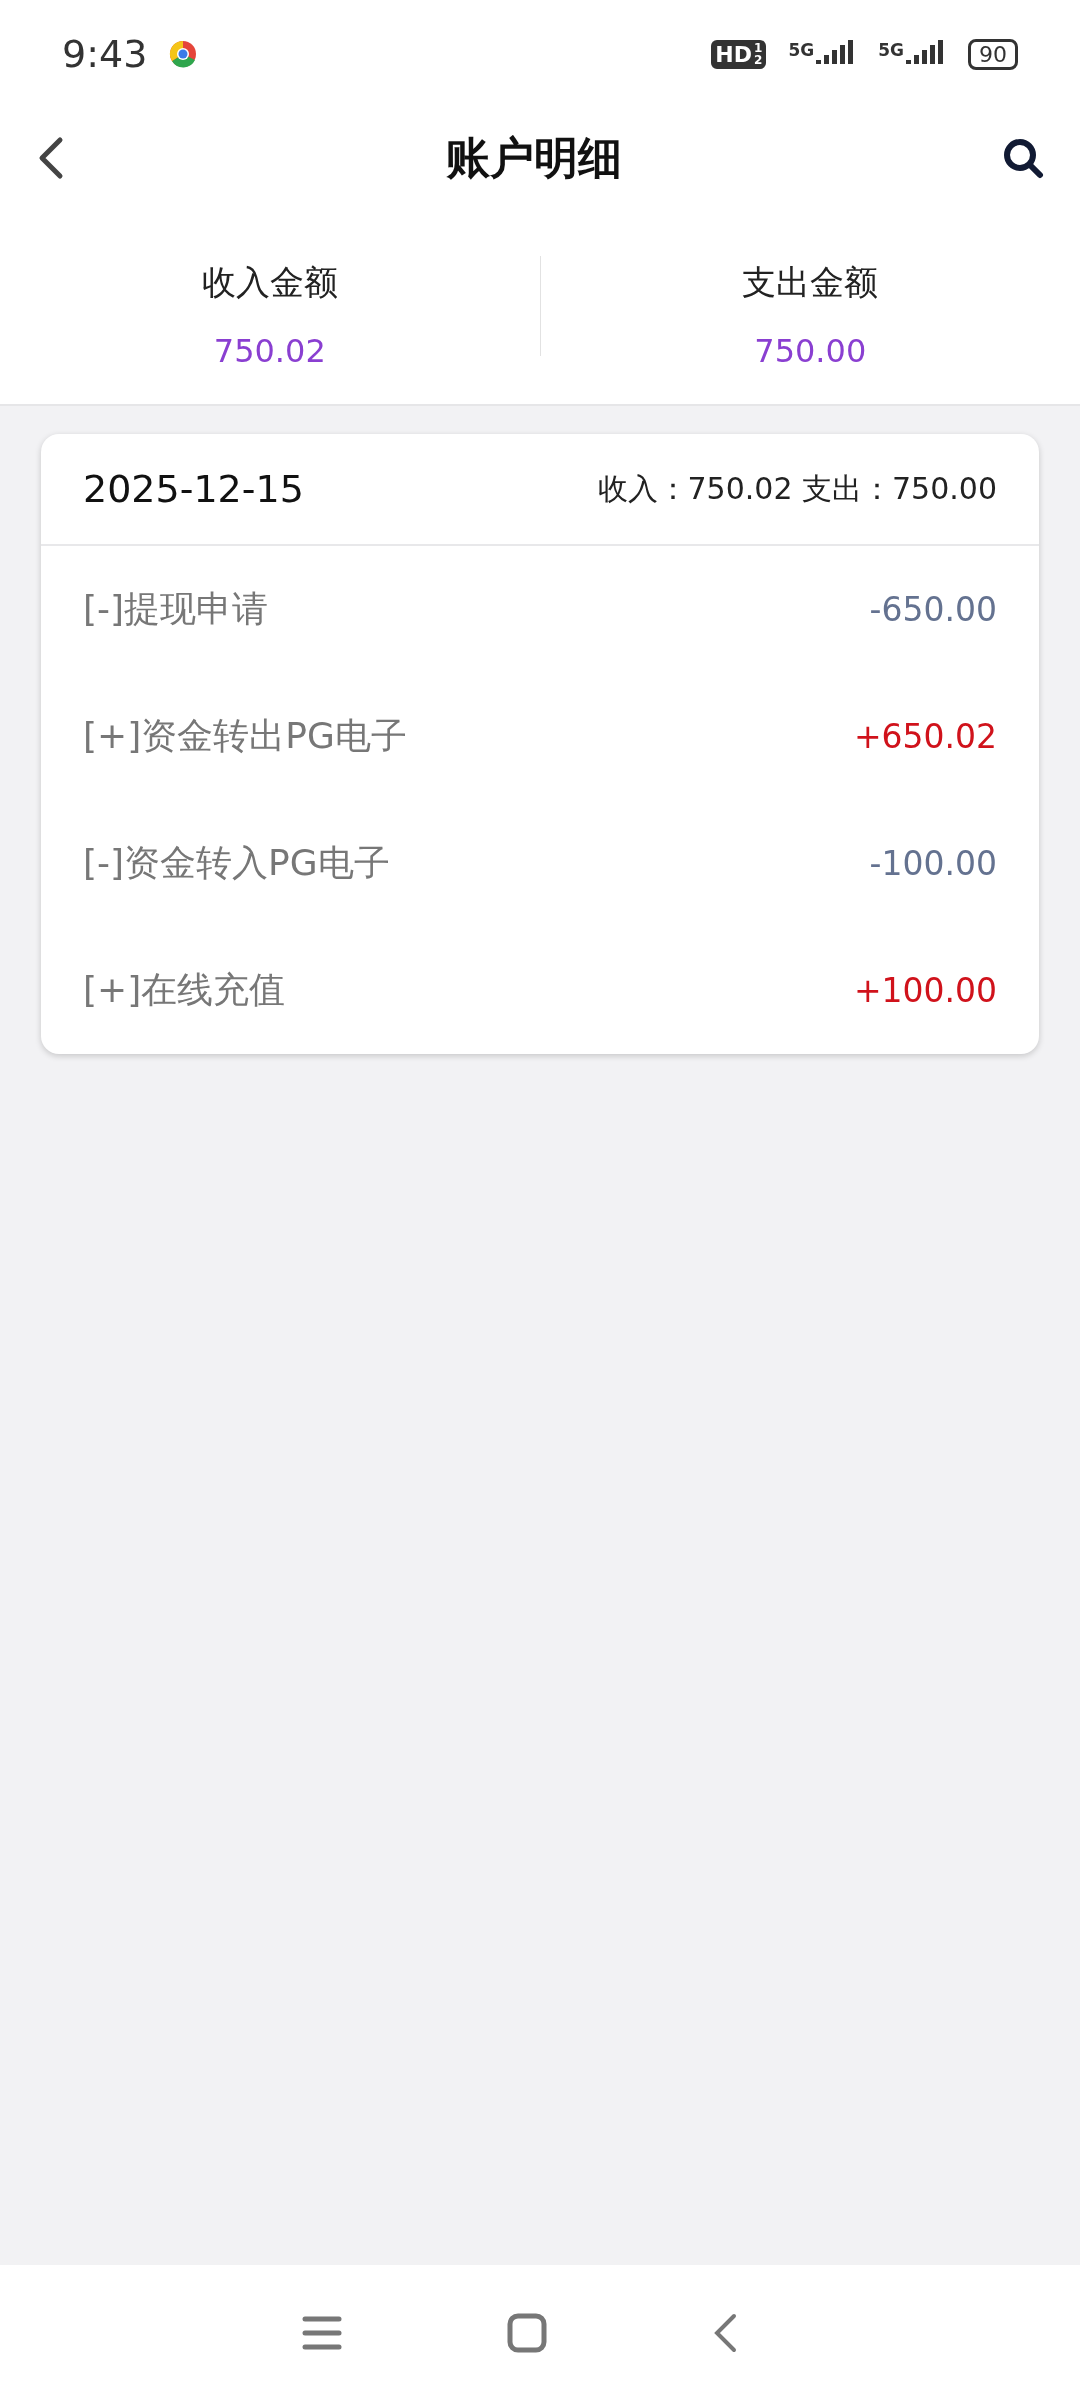  What do you see at coordinates (184, 990) in the screenshot?
I see `entry-label: [+]在线充值` at bounding box center [184, 990].